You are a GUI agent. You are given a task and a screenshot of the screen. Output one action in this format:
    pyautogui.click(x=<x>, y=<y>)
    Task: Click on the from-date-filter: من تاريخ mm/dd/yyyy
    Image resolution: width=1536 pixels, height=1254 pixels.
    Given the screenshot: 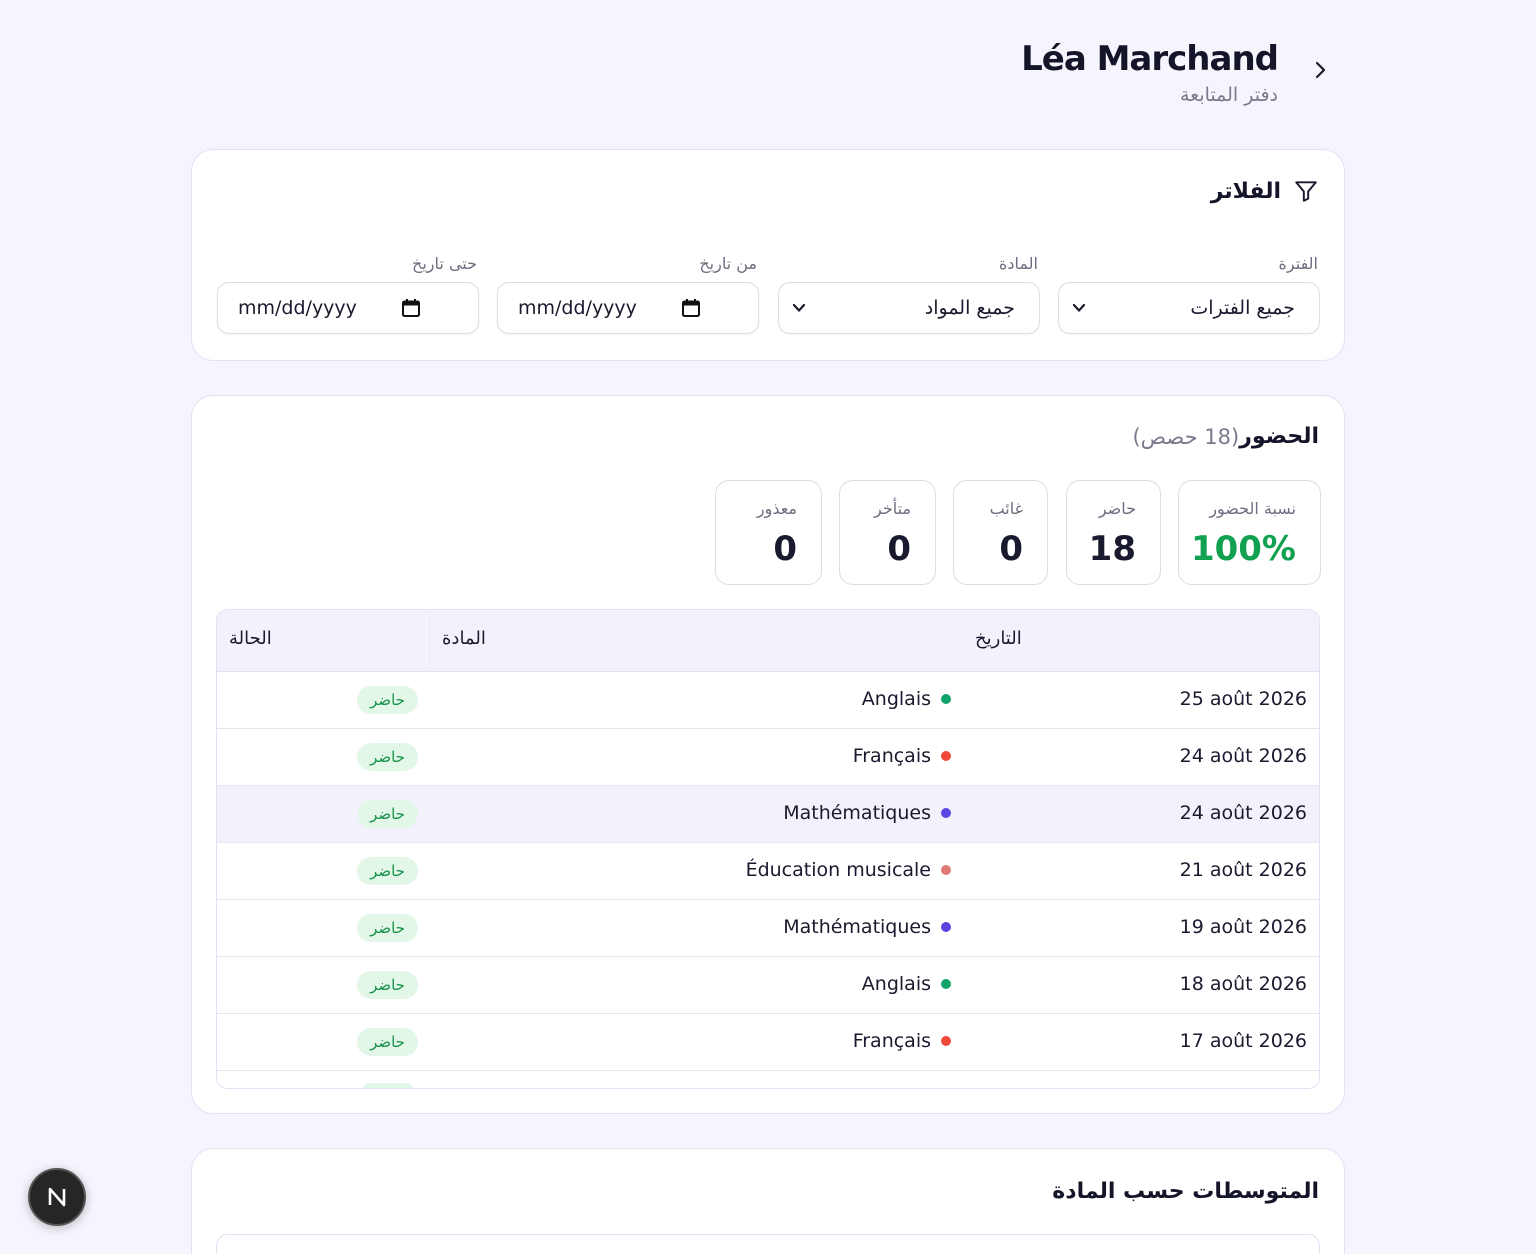 What is the action you would take?
    pyautogui.click(x=628, y=292)
    